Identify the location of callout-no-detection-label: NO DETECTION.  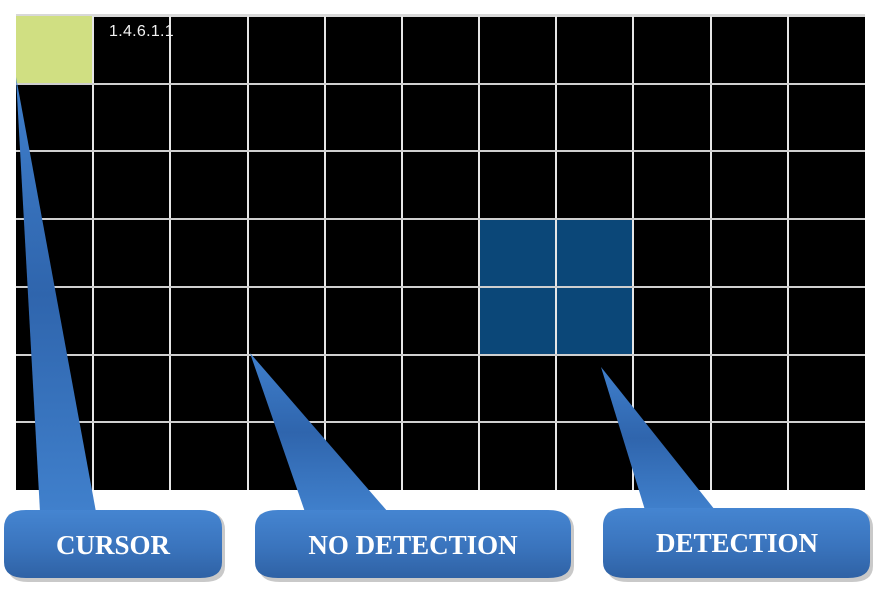
(413, 545).